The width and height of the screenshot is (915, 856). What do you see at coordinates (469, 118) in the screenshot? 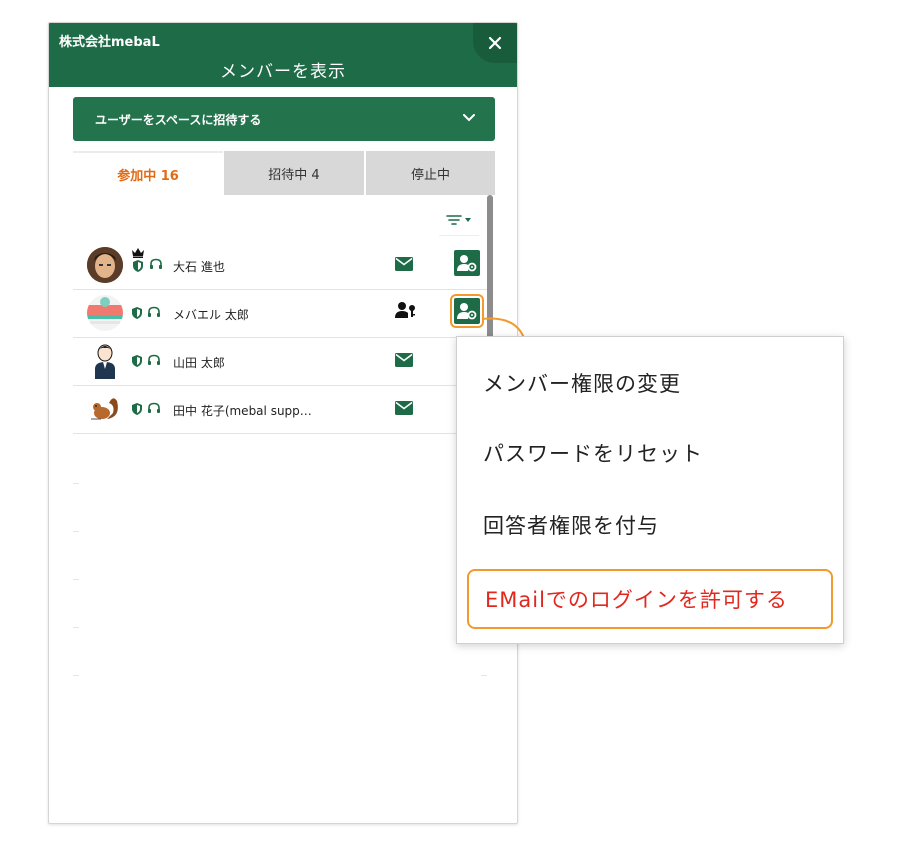
I see `chevron-down-icon` at bounding box center [469, 118].